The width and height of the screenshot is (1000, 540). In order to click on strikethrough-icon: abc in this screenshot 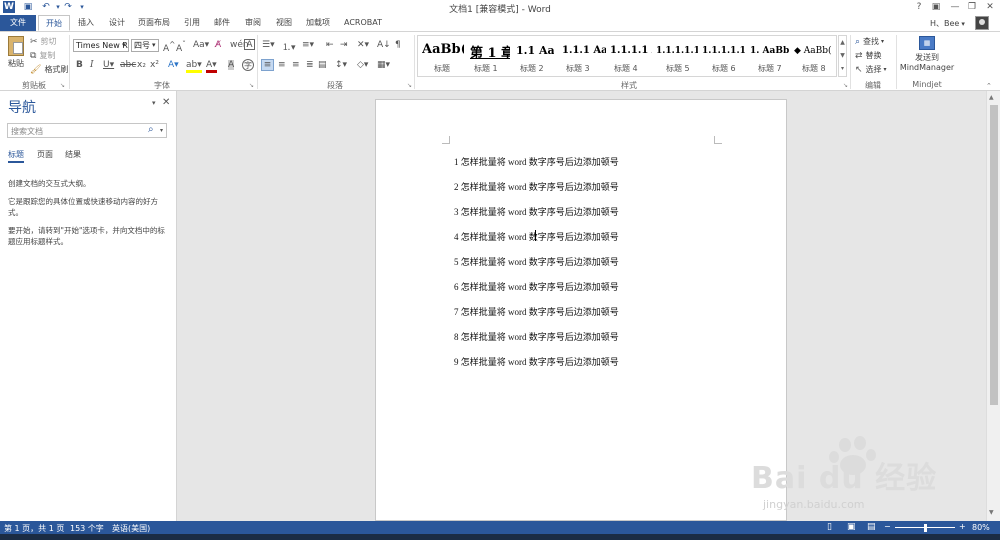, I will do `click(128, 65)`.